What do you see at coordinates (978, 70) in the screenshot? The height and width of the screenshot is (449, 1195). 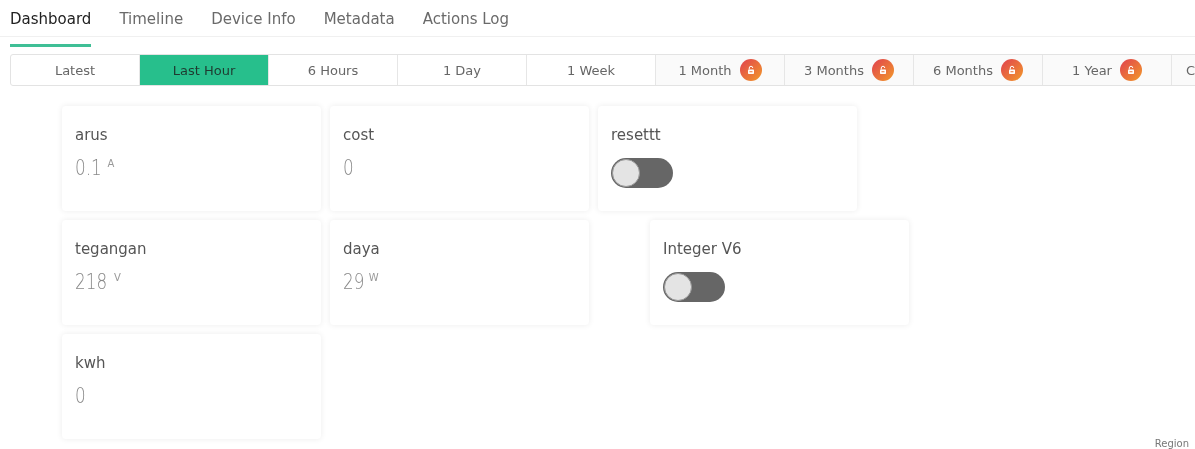 I see `range-button: 6 Months` at bounding box center [978, 70].